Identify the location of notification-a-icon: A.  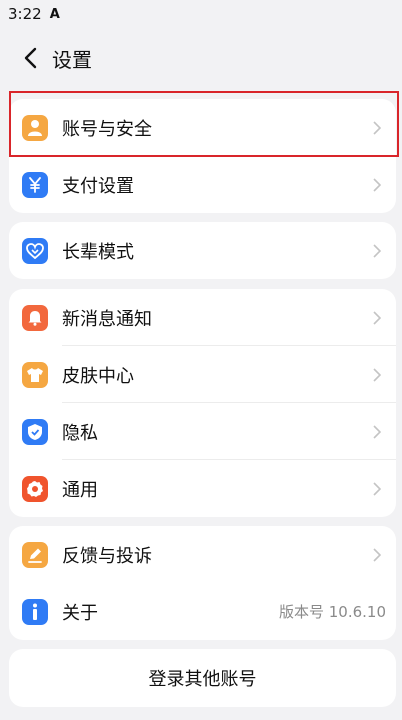
(54, 14).